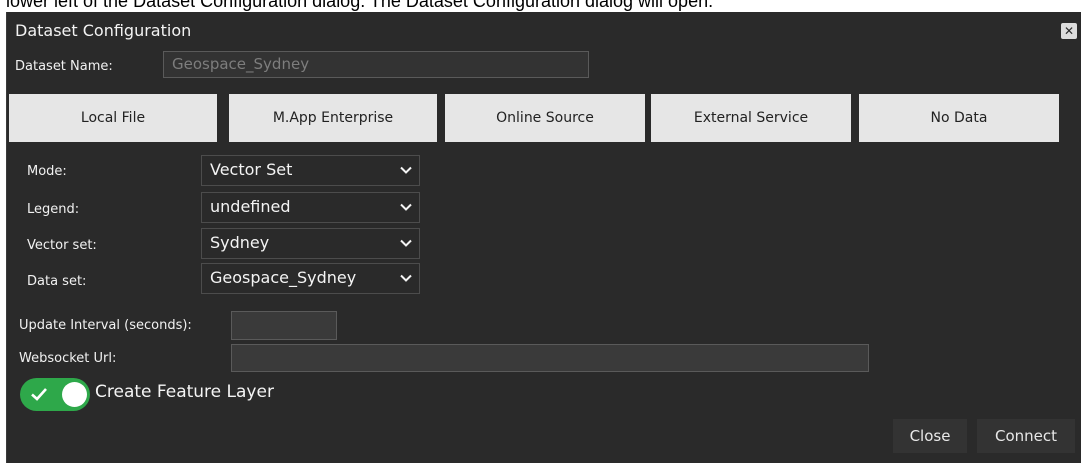 This screenshot has width=1084, height=463. Describe the element at coordinates (62, 245) in the screenshot. I see `vector-set-label: Vector set:` at that location.